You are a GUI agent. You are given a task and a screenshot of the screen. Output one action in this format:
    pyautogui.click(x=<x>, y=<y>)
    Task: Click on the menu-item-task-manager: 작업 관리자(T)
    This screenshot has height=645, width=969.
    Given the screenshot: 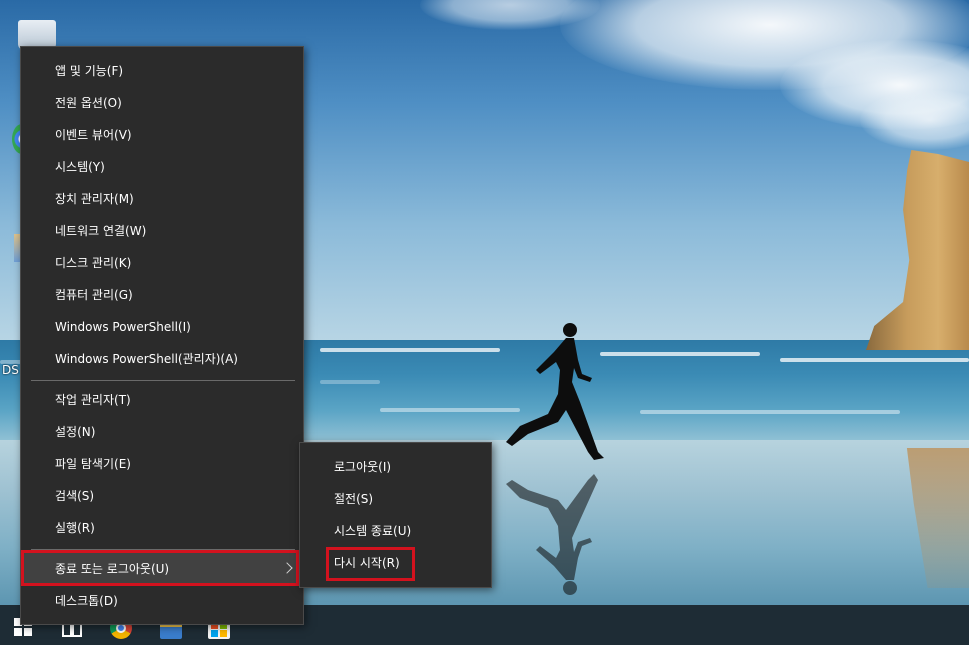 What is the action you would take?
    pyautogui.click(x=162, y=400)
    